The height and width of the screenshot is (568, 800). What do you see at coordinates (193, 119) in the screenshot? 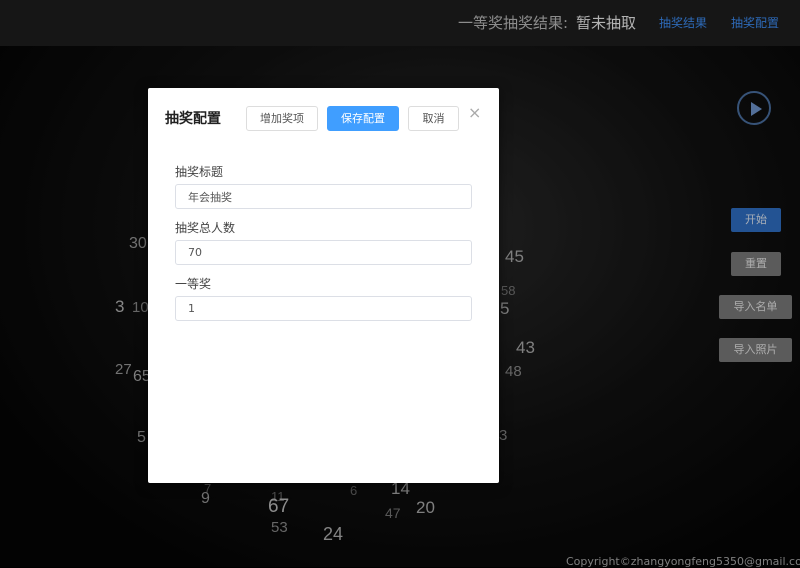
I see `dialog-title: 抽奖配置` at bounding box center [193, 119].